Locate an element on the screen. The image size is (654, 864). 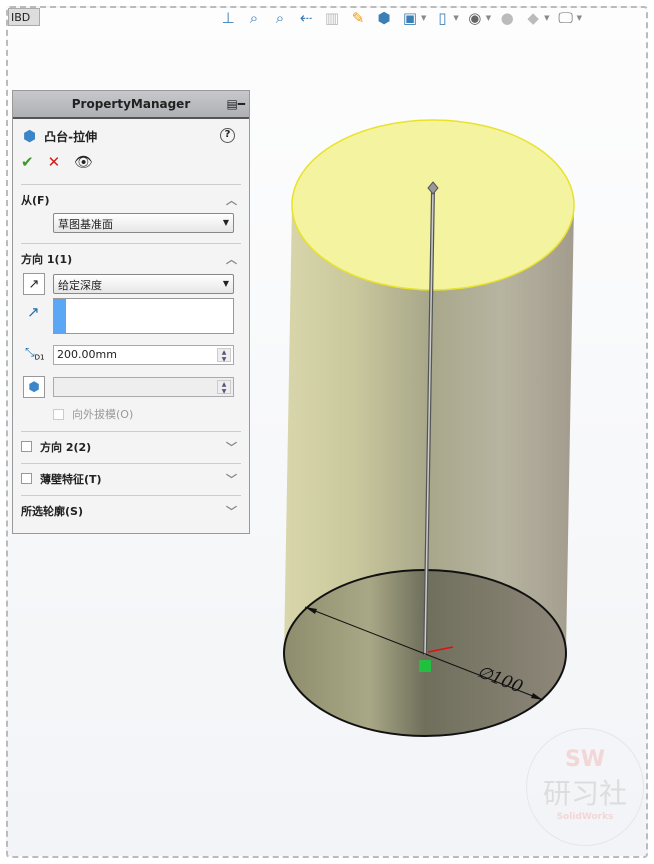
origin-icon is located at coordinates (425, 666).